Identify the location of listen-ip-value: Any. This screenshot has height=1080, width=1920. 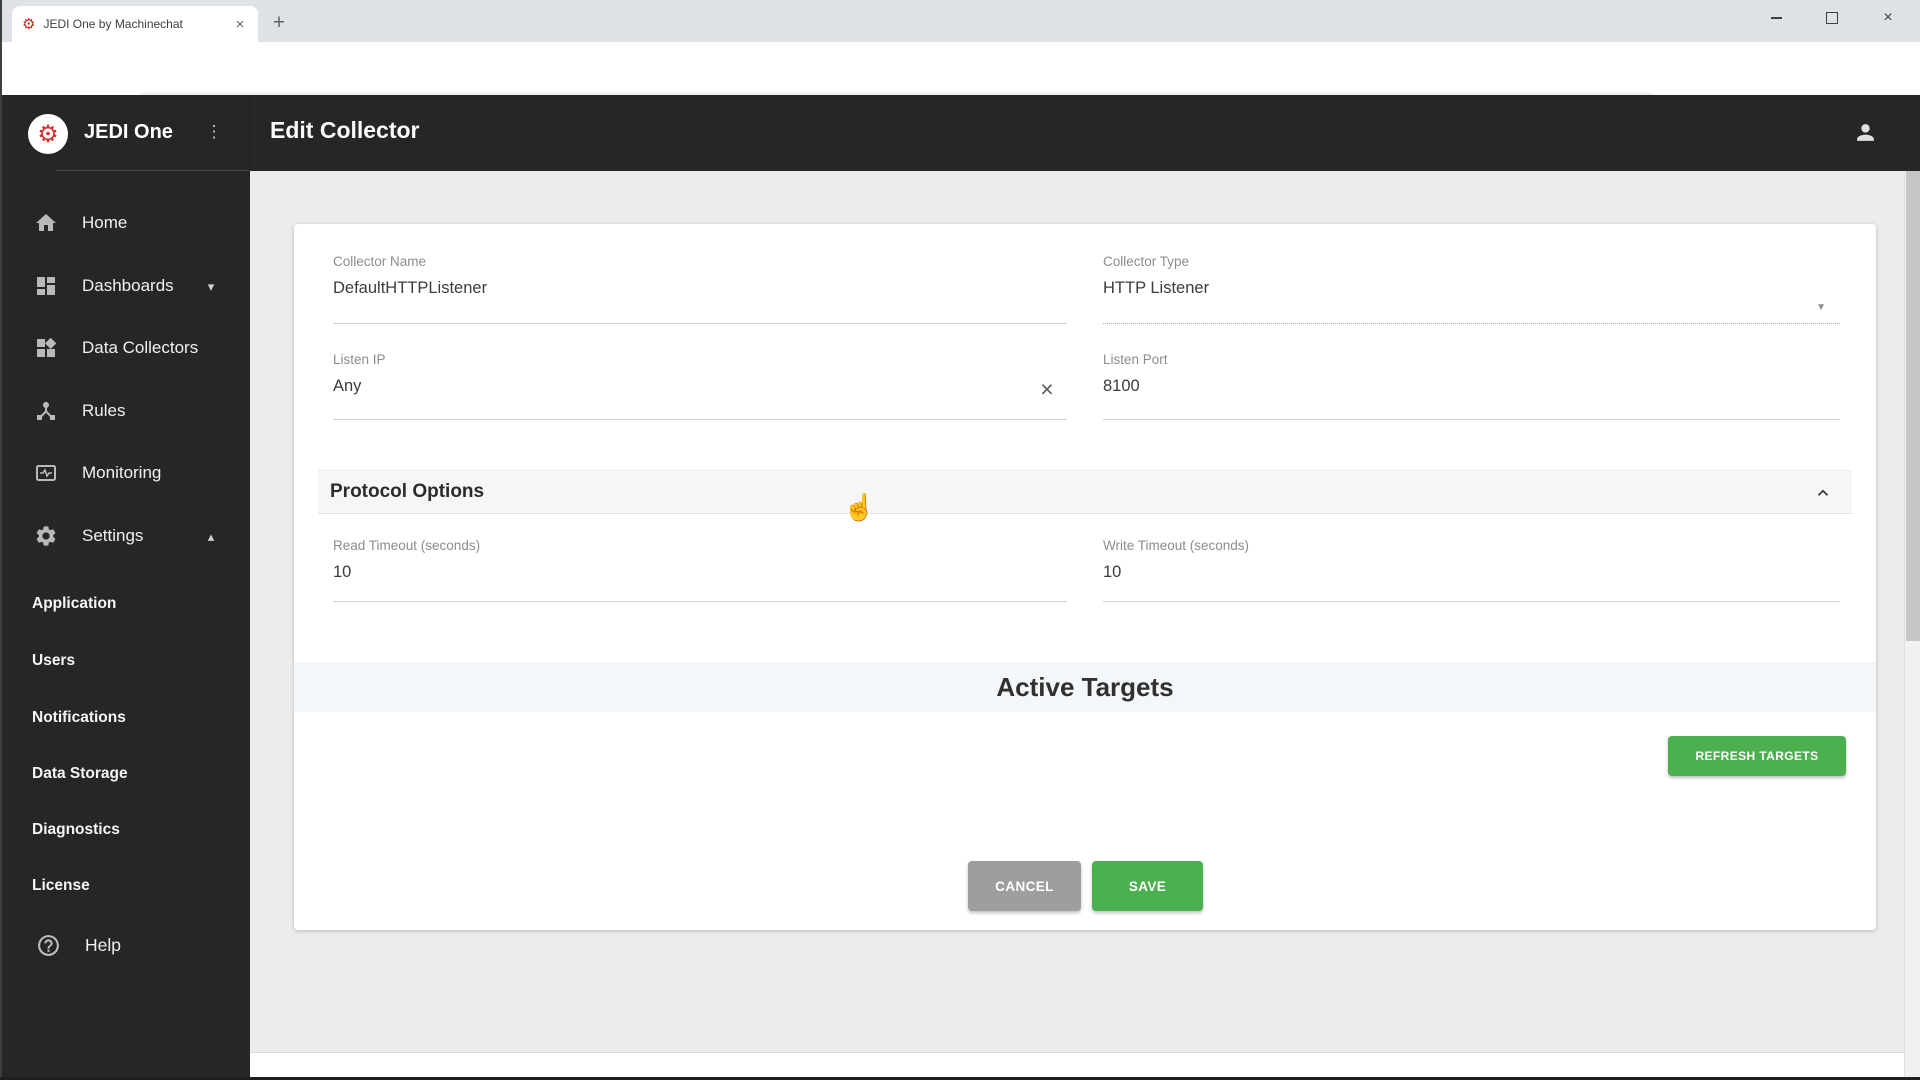
(700, 386).